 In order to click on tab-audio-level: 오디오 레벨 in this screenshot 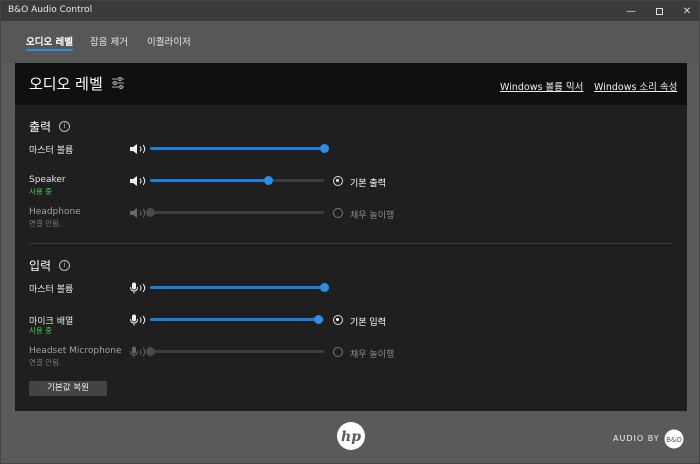, I will do `click(50, 42)`.